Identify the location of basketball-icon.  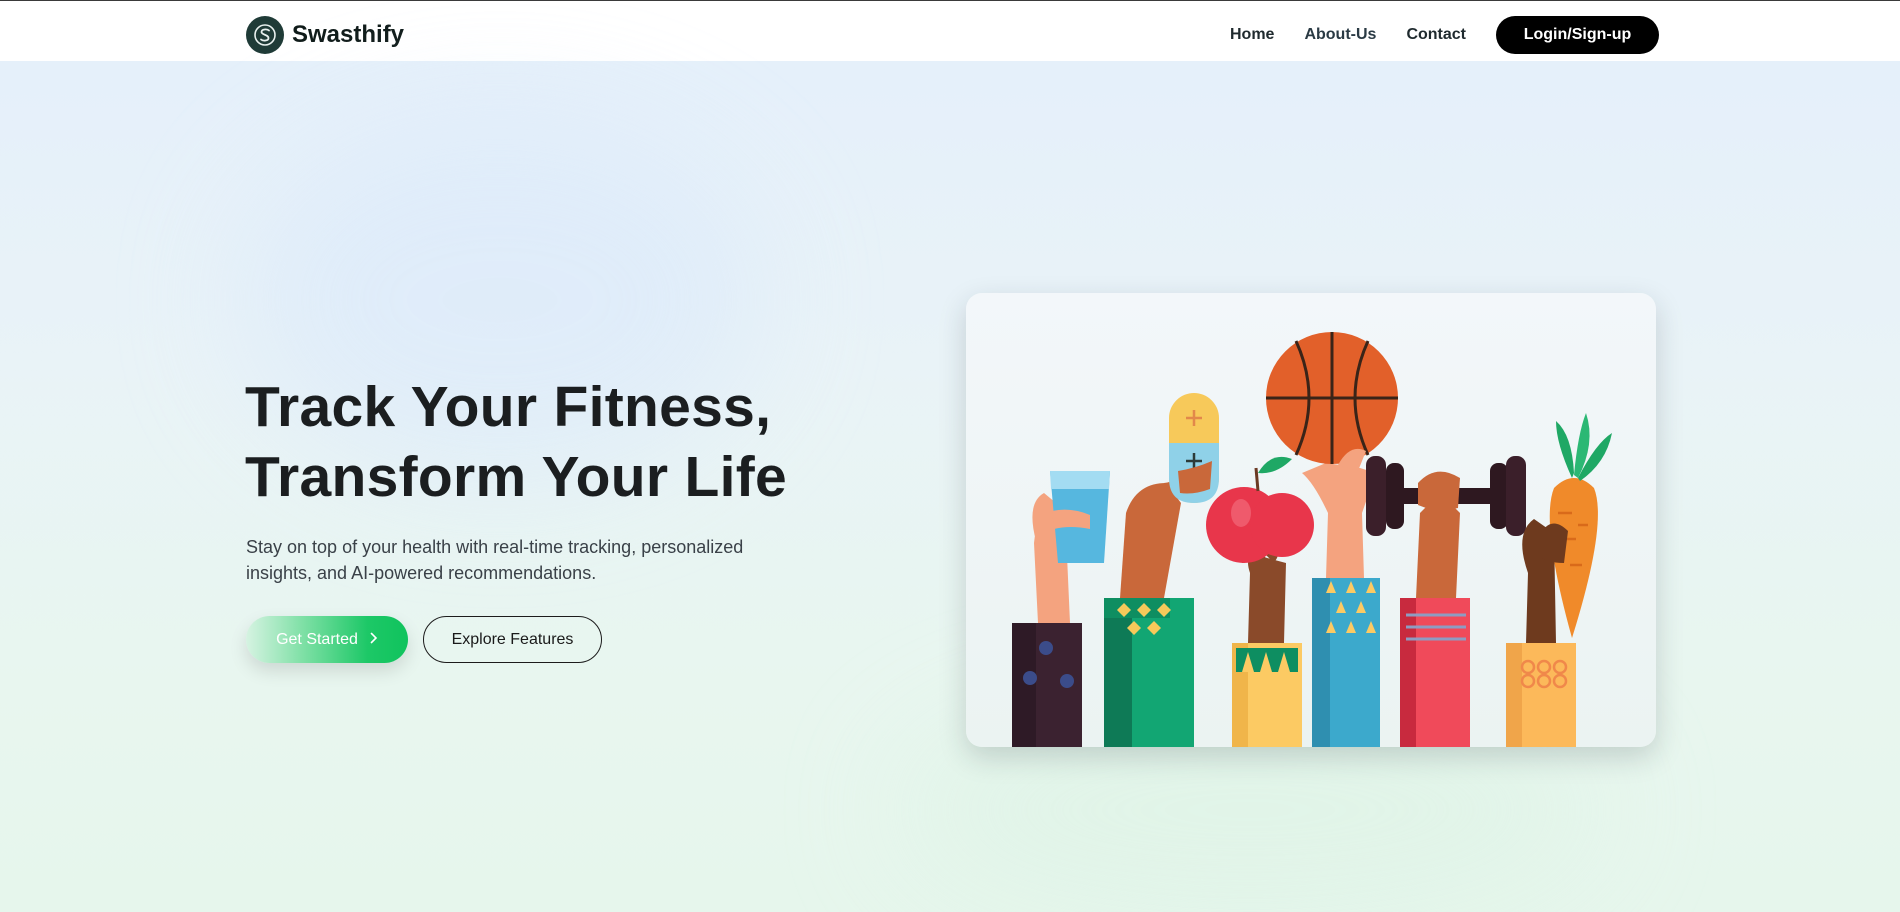
(1332, 401).